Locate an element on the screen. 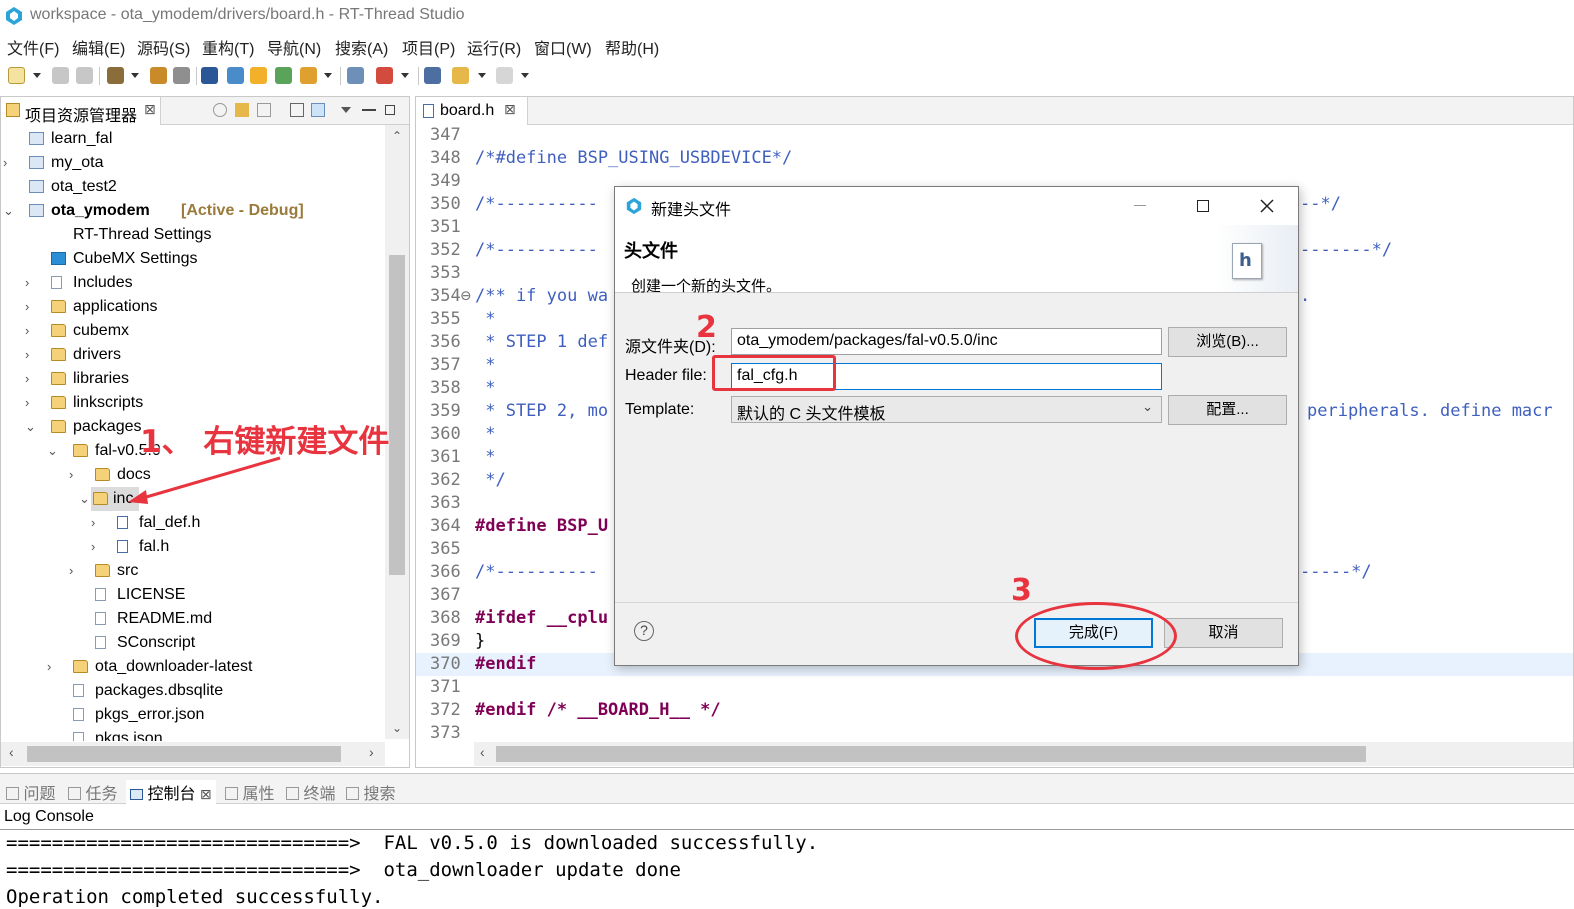 The height and width of the screenshot is (909, 1574). outline-icon is located at coordinates (432, 75).